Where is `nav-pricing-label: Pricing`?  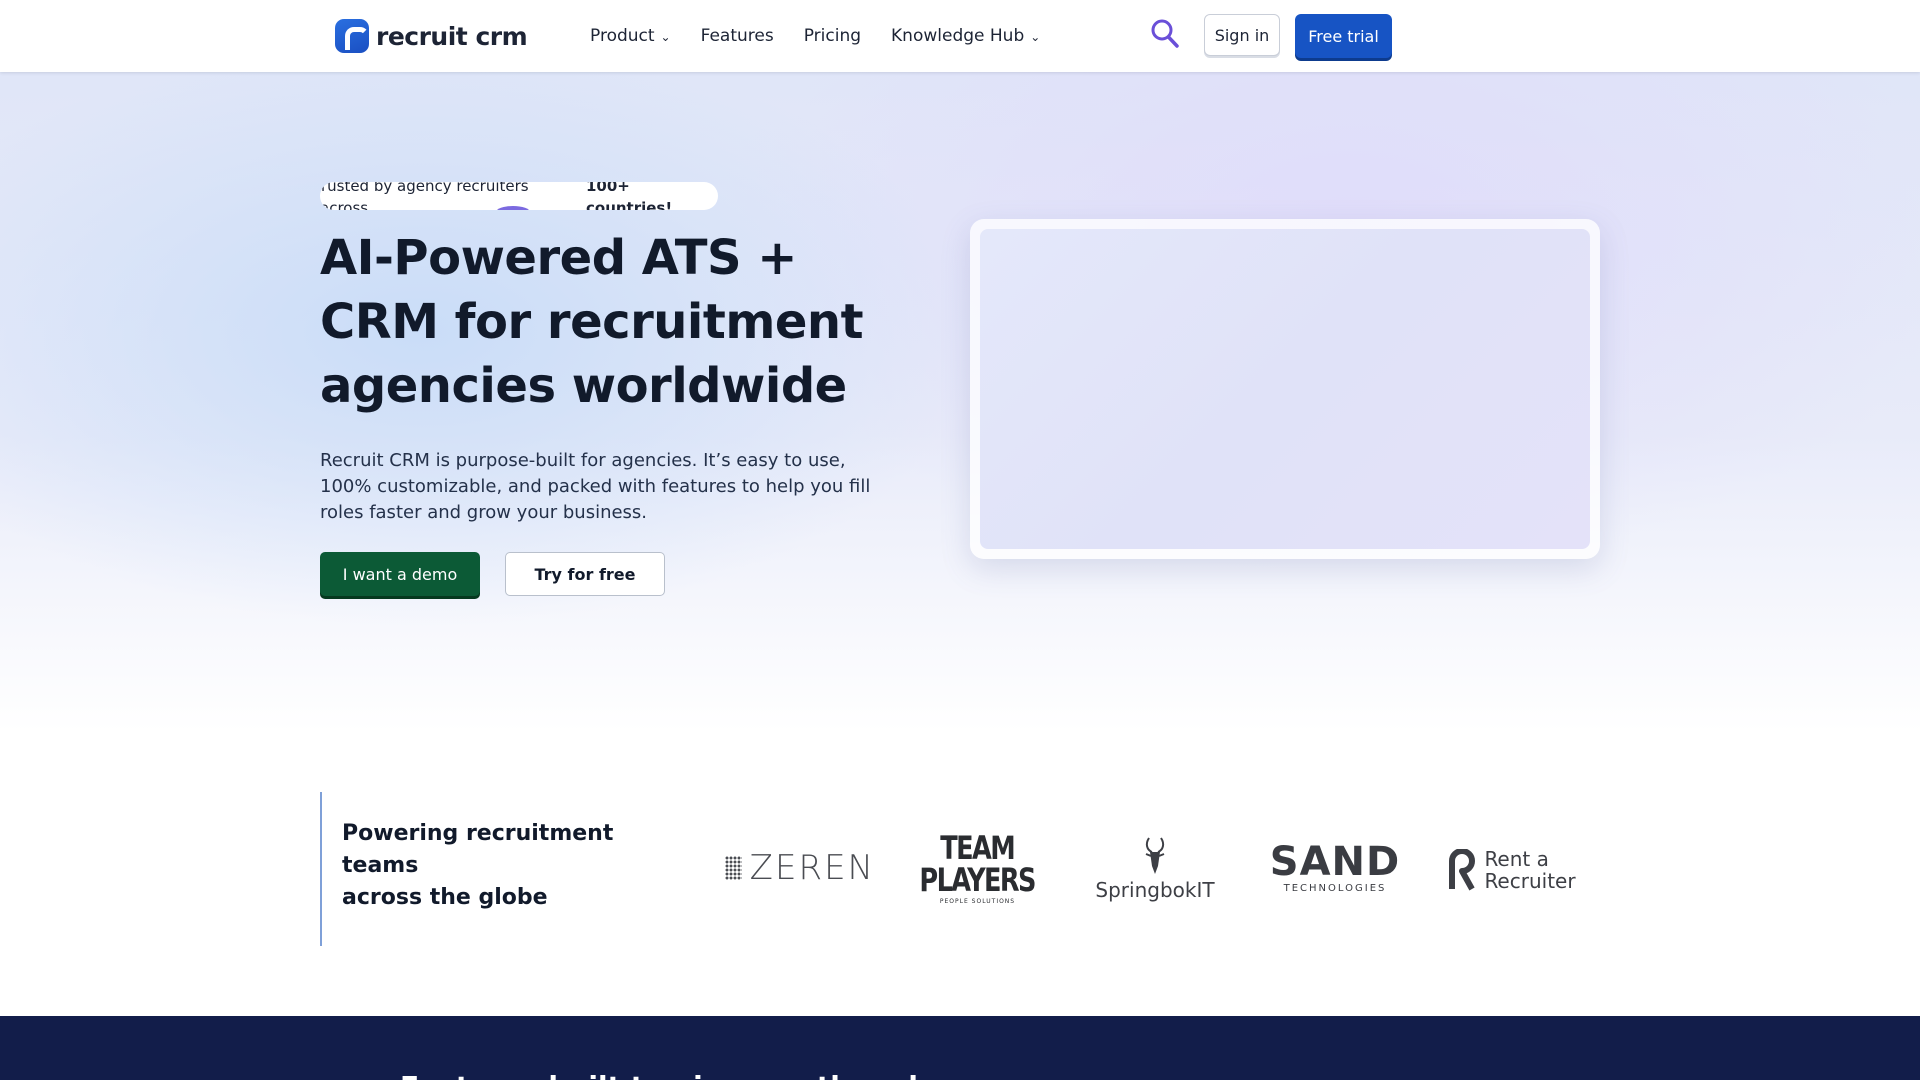 nav-pricing-label: Pricing is located at coordinates (832, 36).